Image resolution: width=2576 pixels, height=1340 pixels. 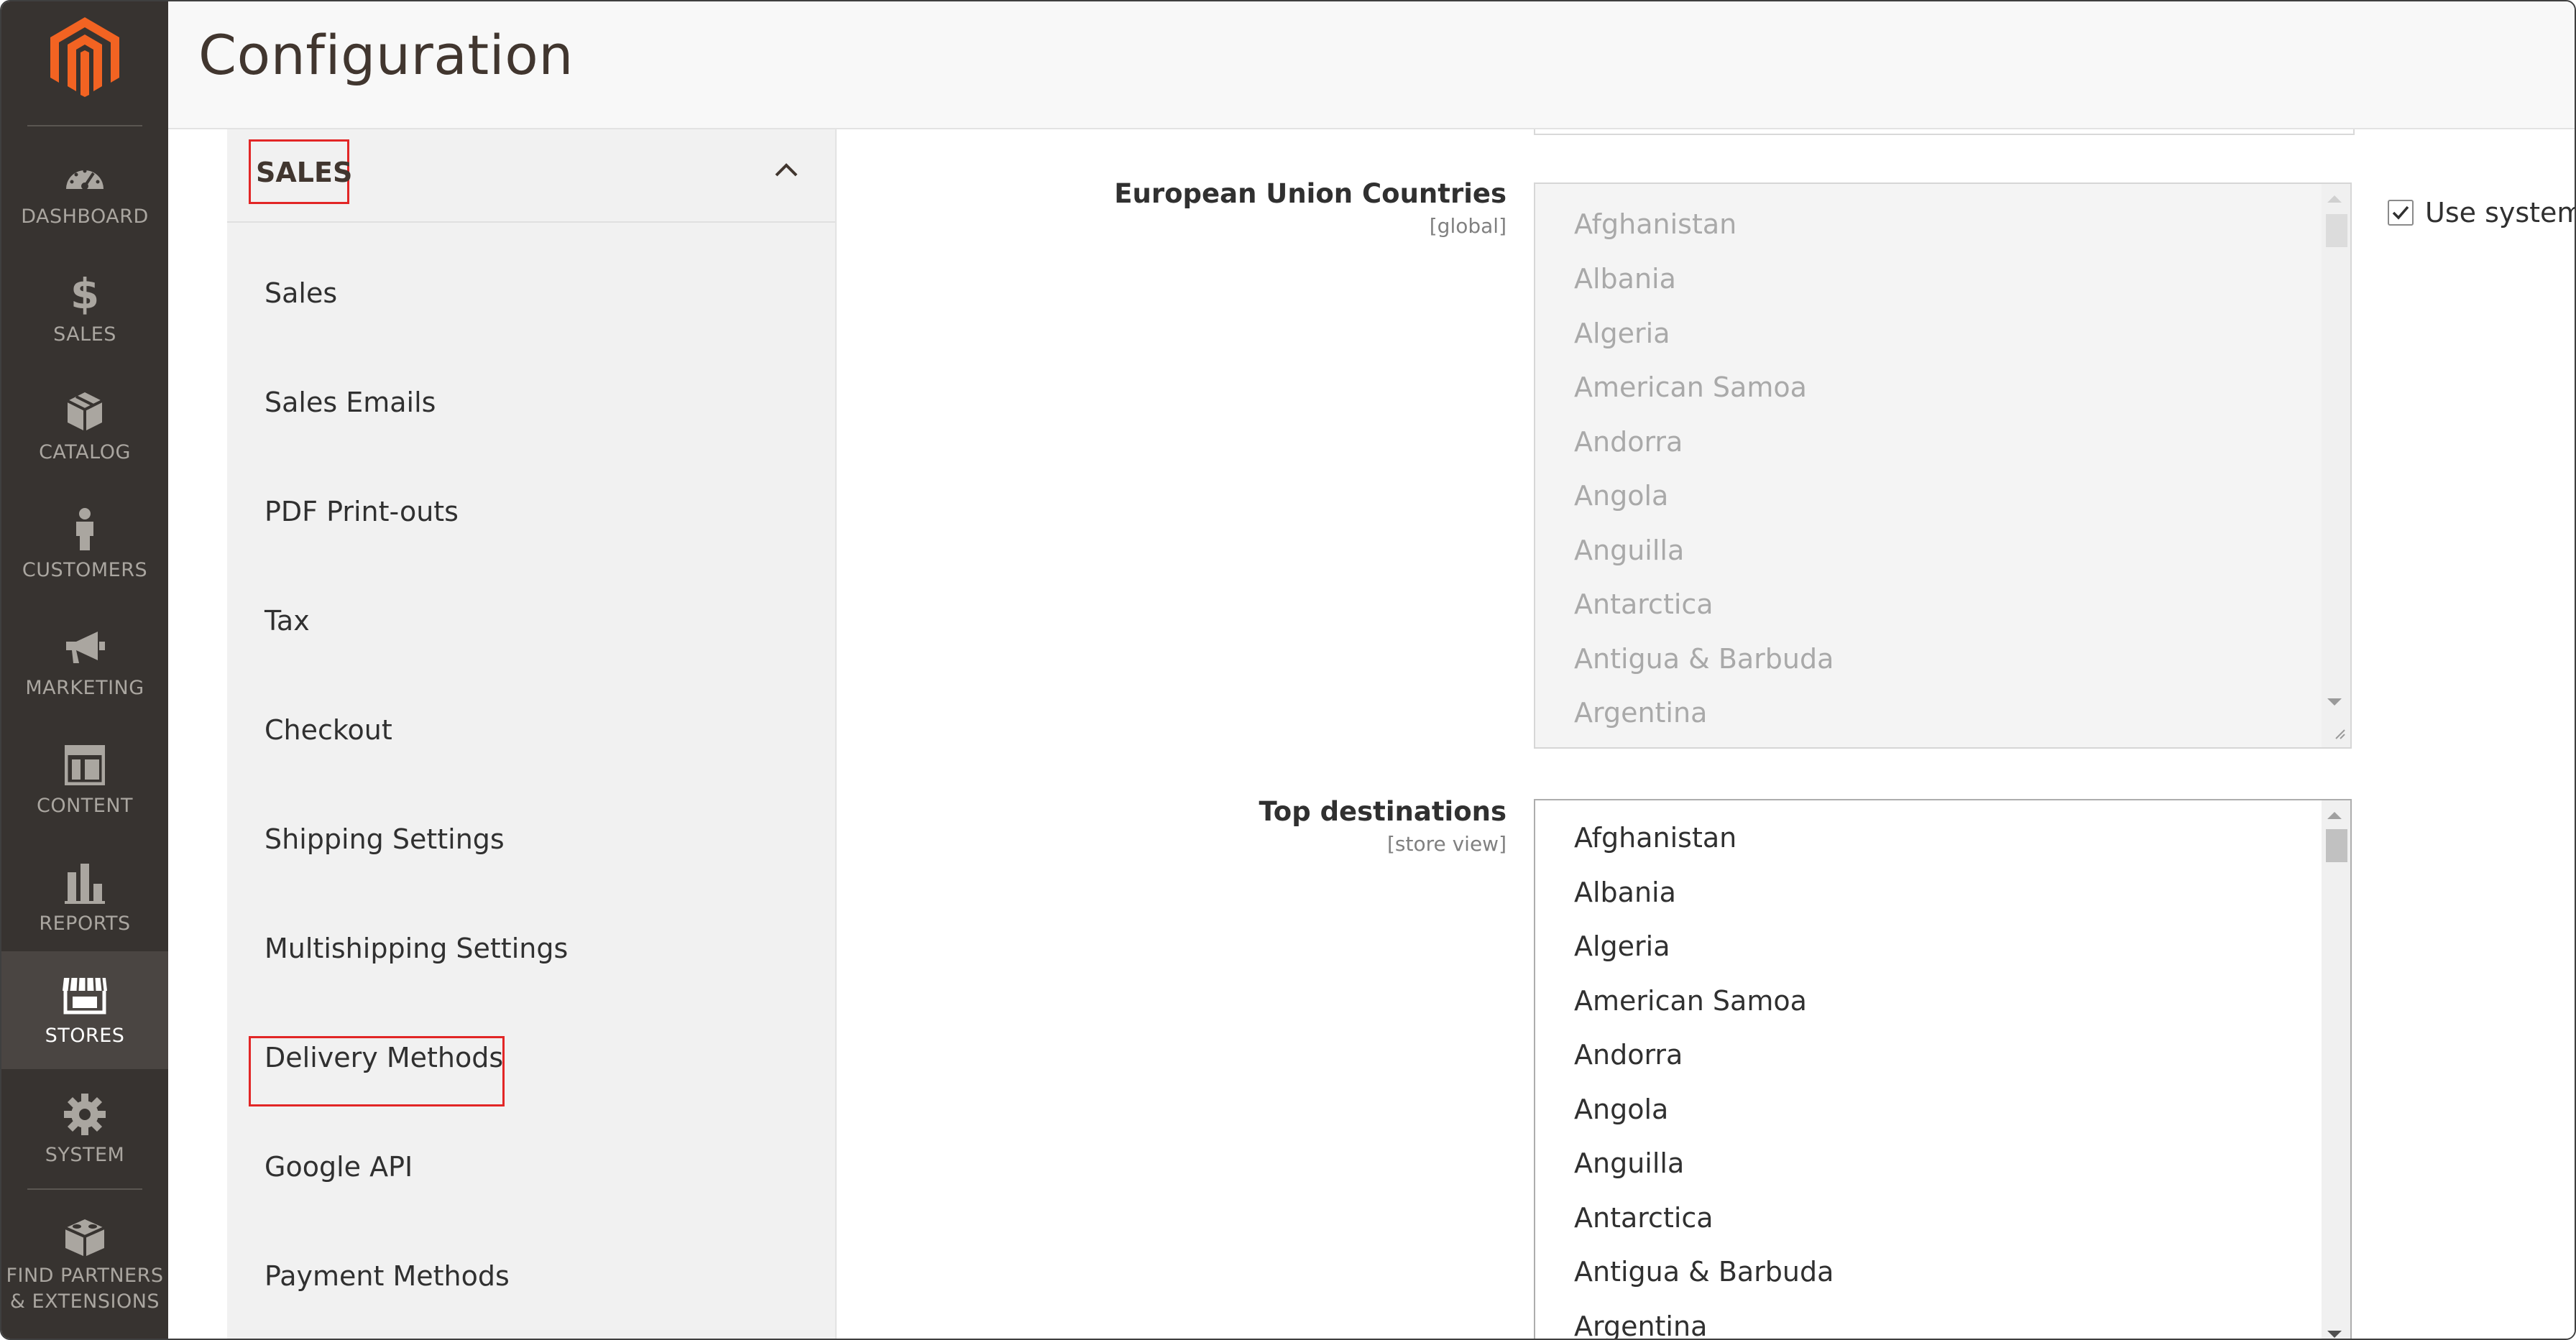 I want to click on field-label-top-destinations: Top destinations [store view], so click(x=1171, y=868).